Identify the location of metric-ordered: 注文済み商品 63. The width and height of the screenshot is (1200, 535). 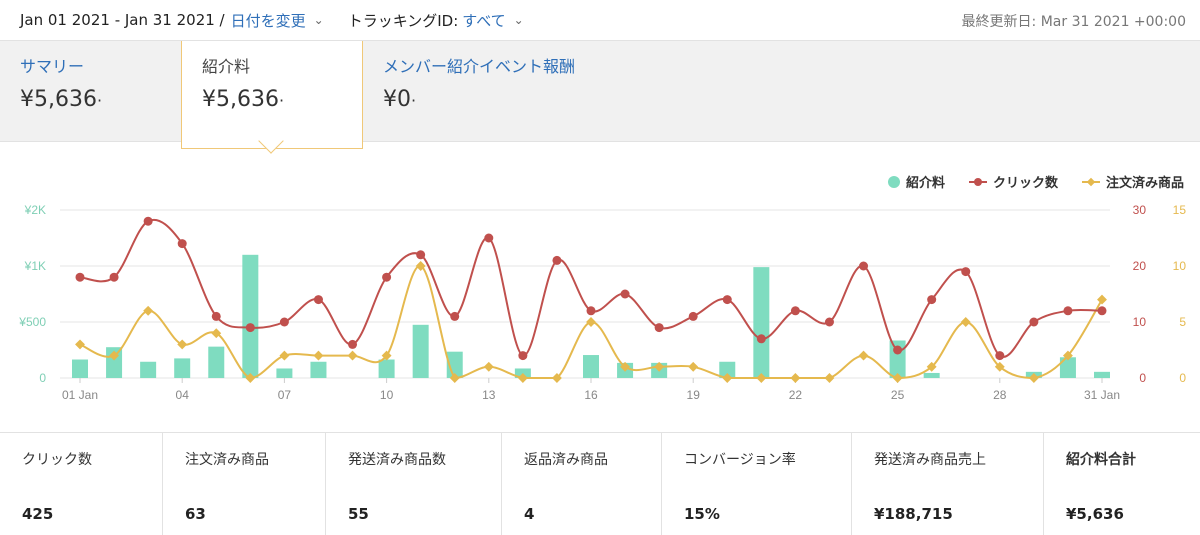
(244, 484).